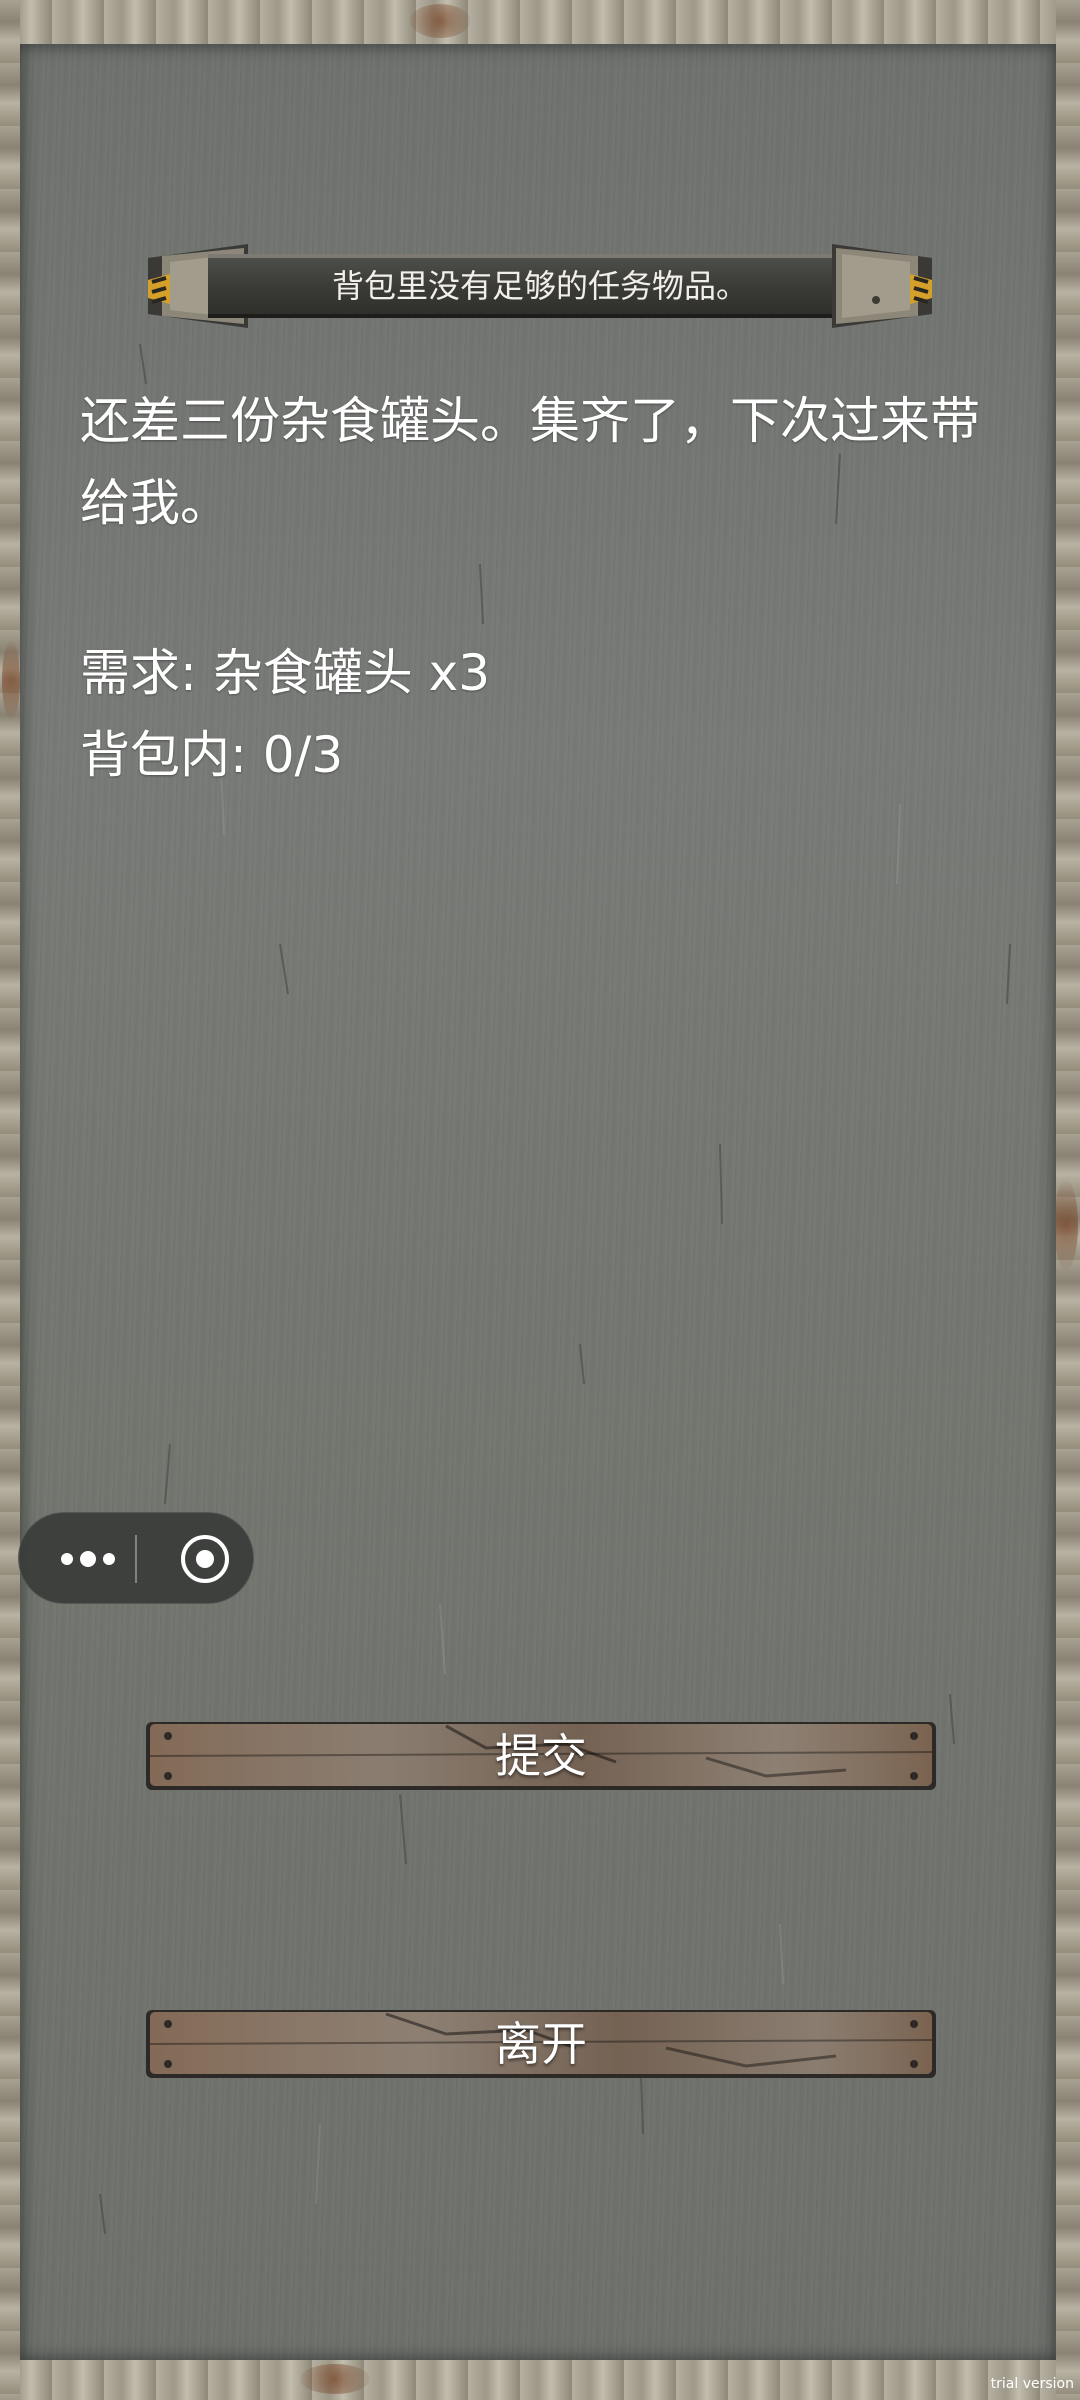 This screenshot has width=1080, height=2400. What do you see at coordinates (88, 1559) in the screenshot?
I see `more-dots-icon` at bounding box center [88, 1559].